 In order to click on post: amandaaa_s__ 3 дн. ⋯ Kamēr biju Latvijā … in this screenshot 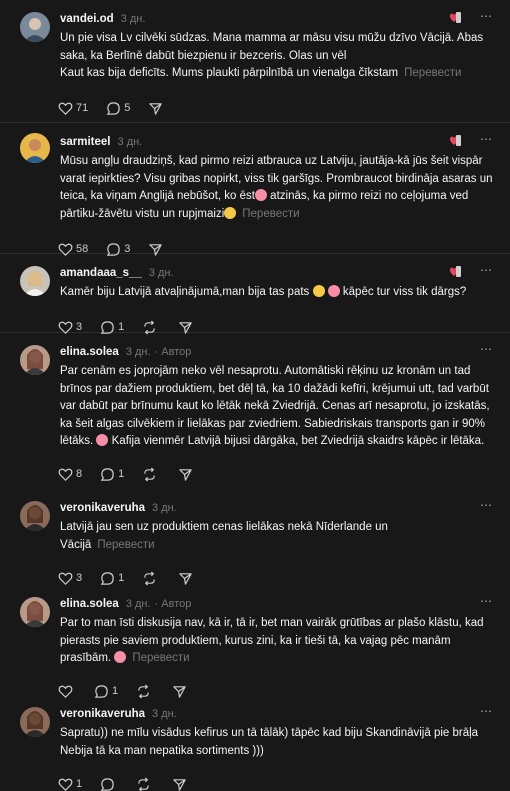, I will do `click(255, 294)`.